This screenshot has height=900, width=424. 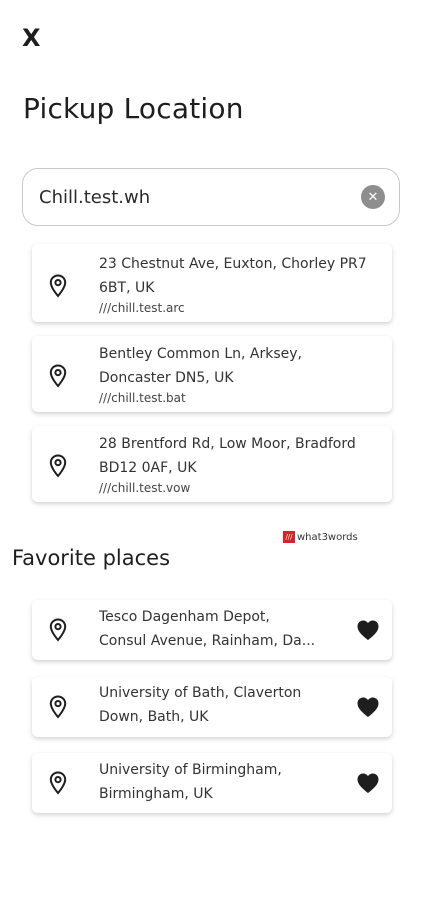 I want to click on result-address-line2: 6BT, UK, so click(x=127, y=288).